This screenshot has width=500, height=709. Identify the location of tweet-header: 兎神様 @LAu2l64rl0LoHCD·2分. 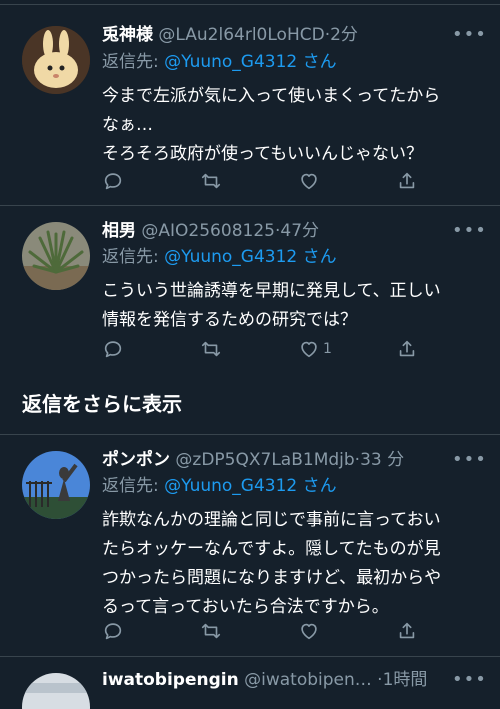
(230, 35).